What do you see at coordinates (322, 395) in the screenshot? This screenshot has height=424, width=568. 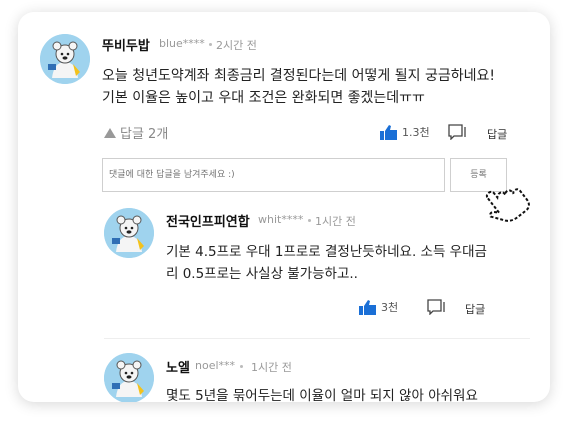 I see `comment-text-line1: 몇도 5년을 묶어두는데 이율이 얼마 되지 않아 아쉬워요` at bounding box center [322, 395].